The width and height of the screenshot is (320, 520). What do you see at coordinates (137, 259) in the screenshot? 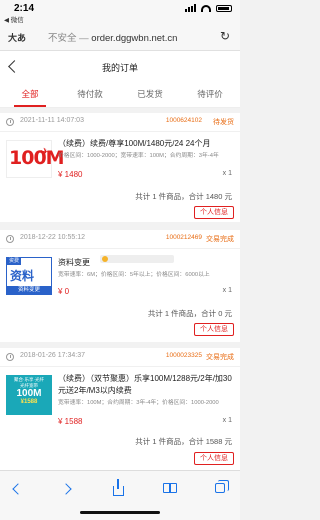
I see `overlay-badge` at bounding box center [137, 259].